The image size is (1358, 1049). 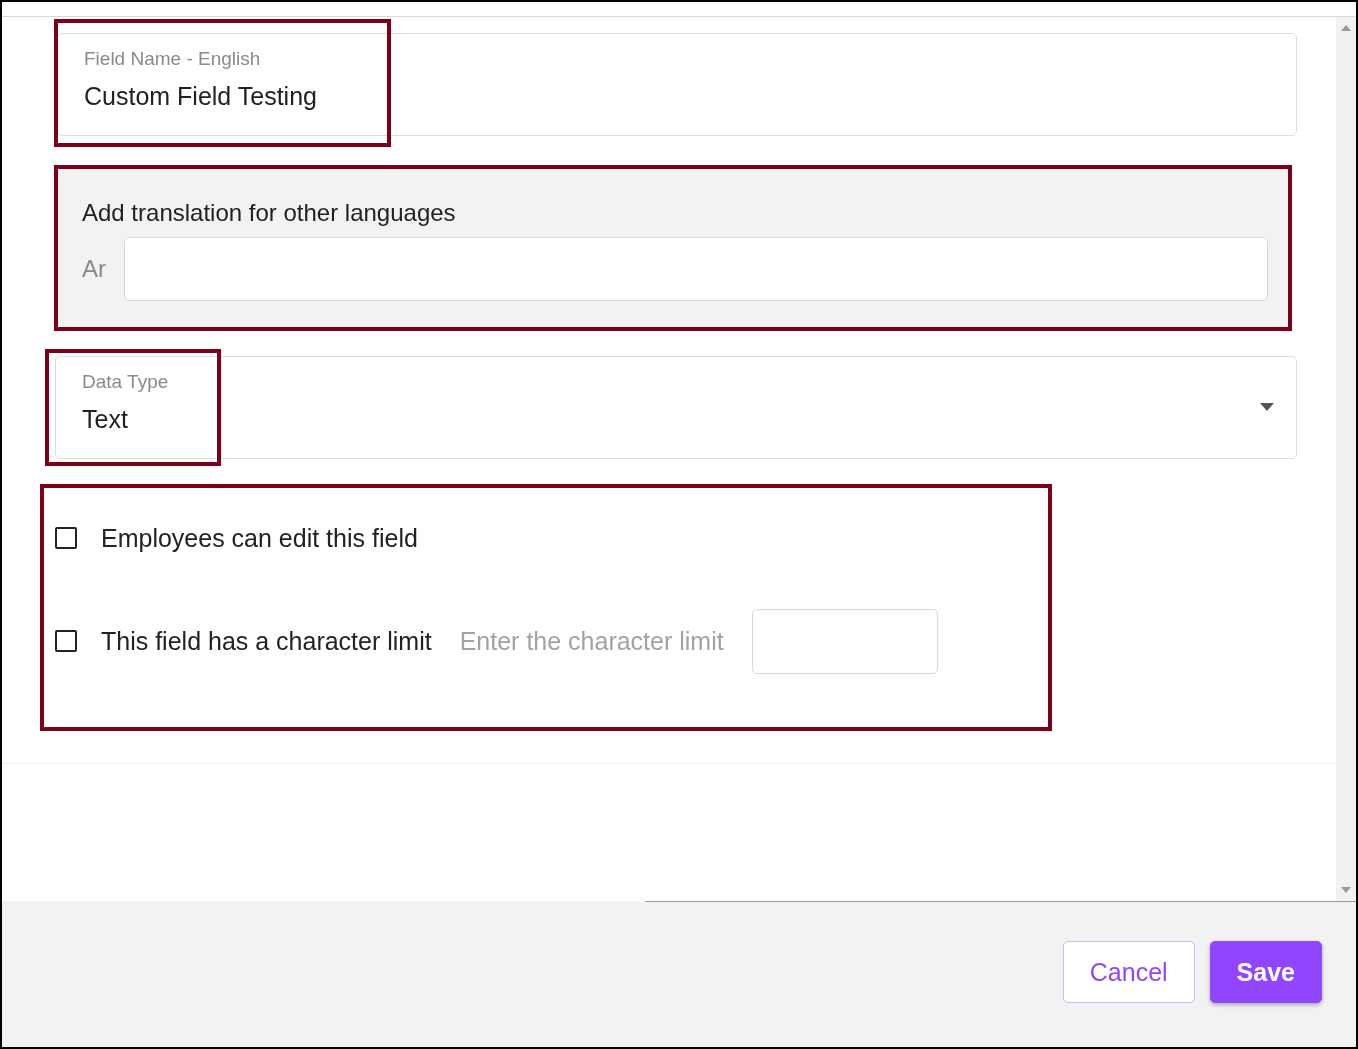 What do you see at coordinates (696, 269) in the screenshot?
I see `translation-input` at bounding box center [696, 269].